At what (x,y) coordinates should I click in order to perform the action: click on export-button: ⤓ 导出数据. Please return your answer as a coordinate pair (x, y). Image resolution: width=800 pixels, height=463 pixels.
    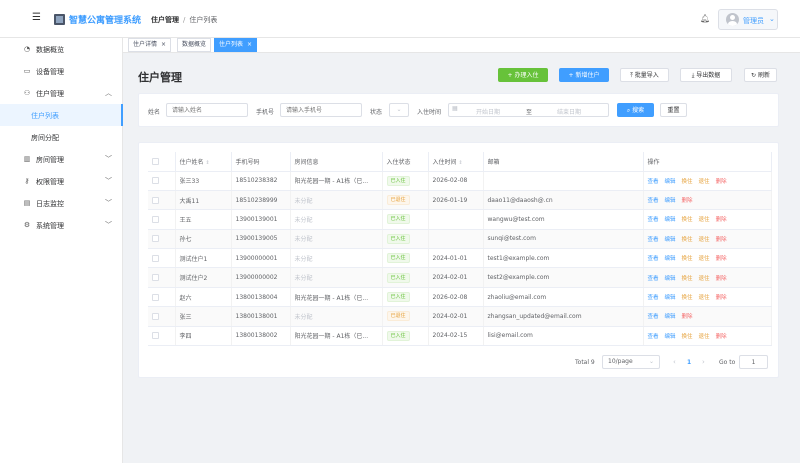
    Looking at the image, I should click on (706, 75).